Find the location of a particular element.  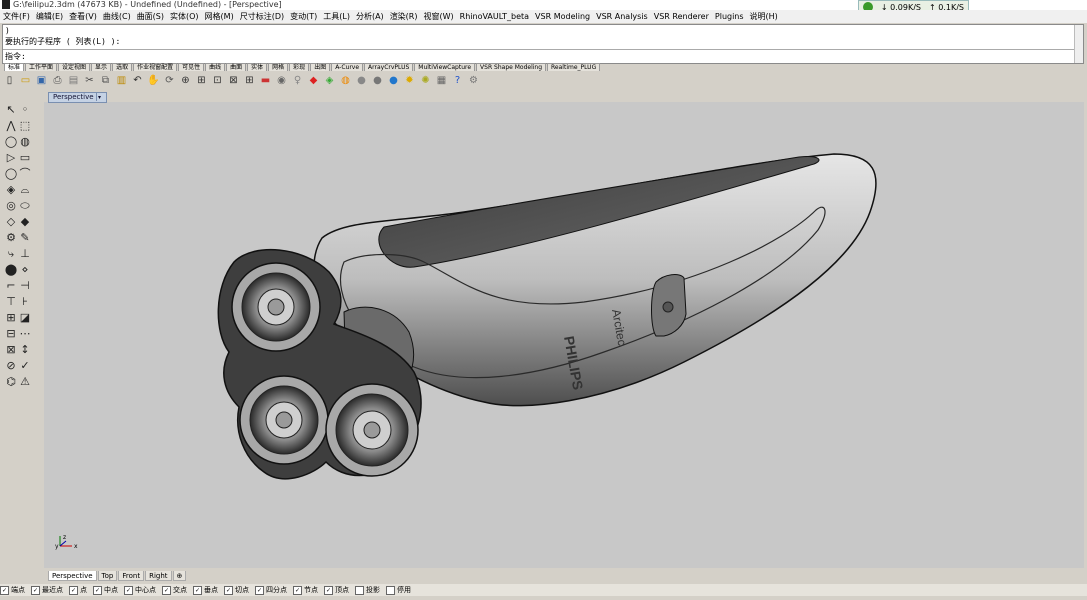

toolbar-tab: 彩现 is located at coordinates (299, 67).